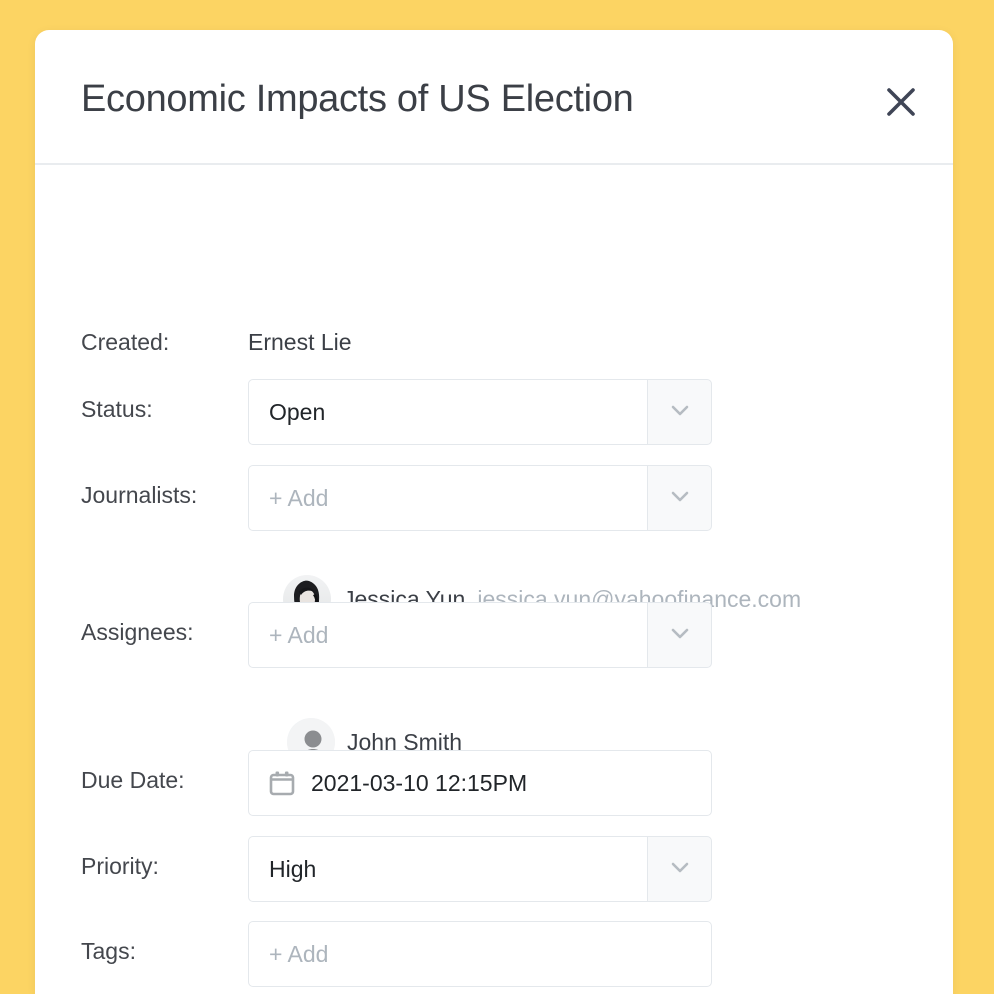 This screenshot has width=994, height=994. Describe the element at coordinates (125, 342) in the screenshot. I see `created-label: Created:` at that location.